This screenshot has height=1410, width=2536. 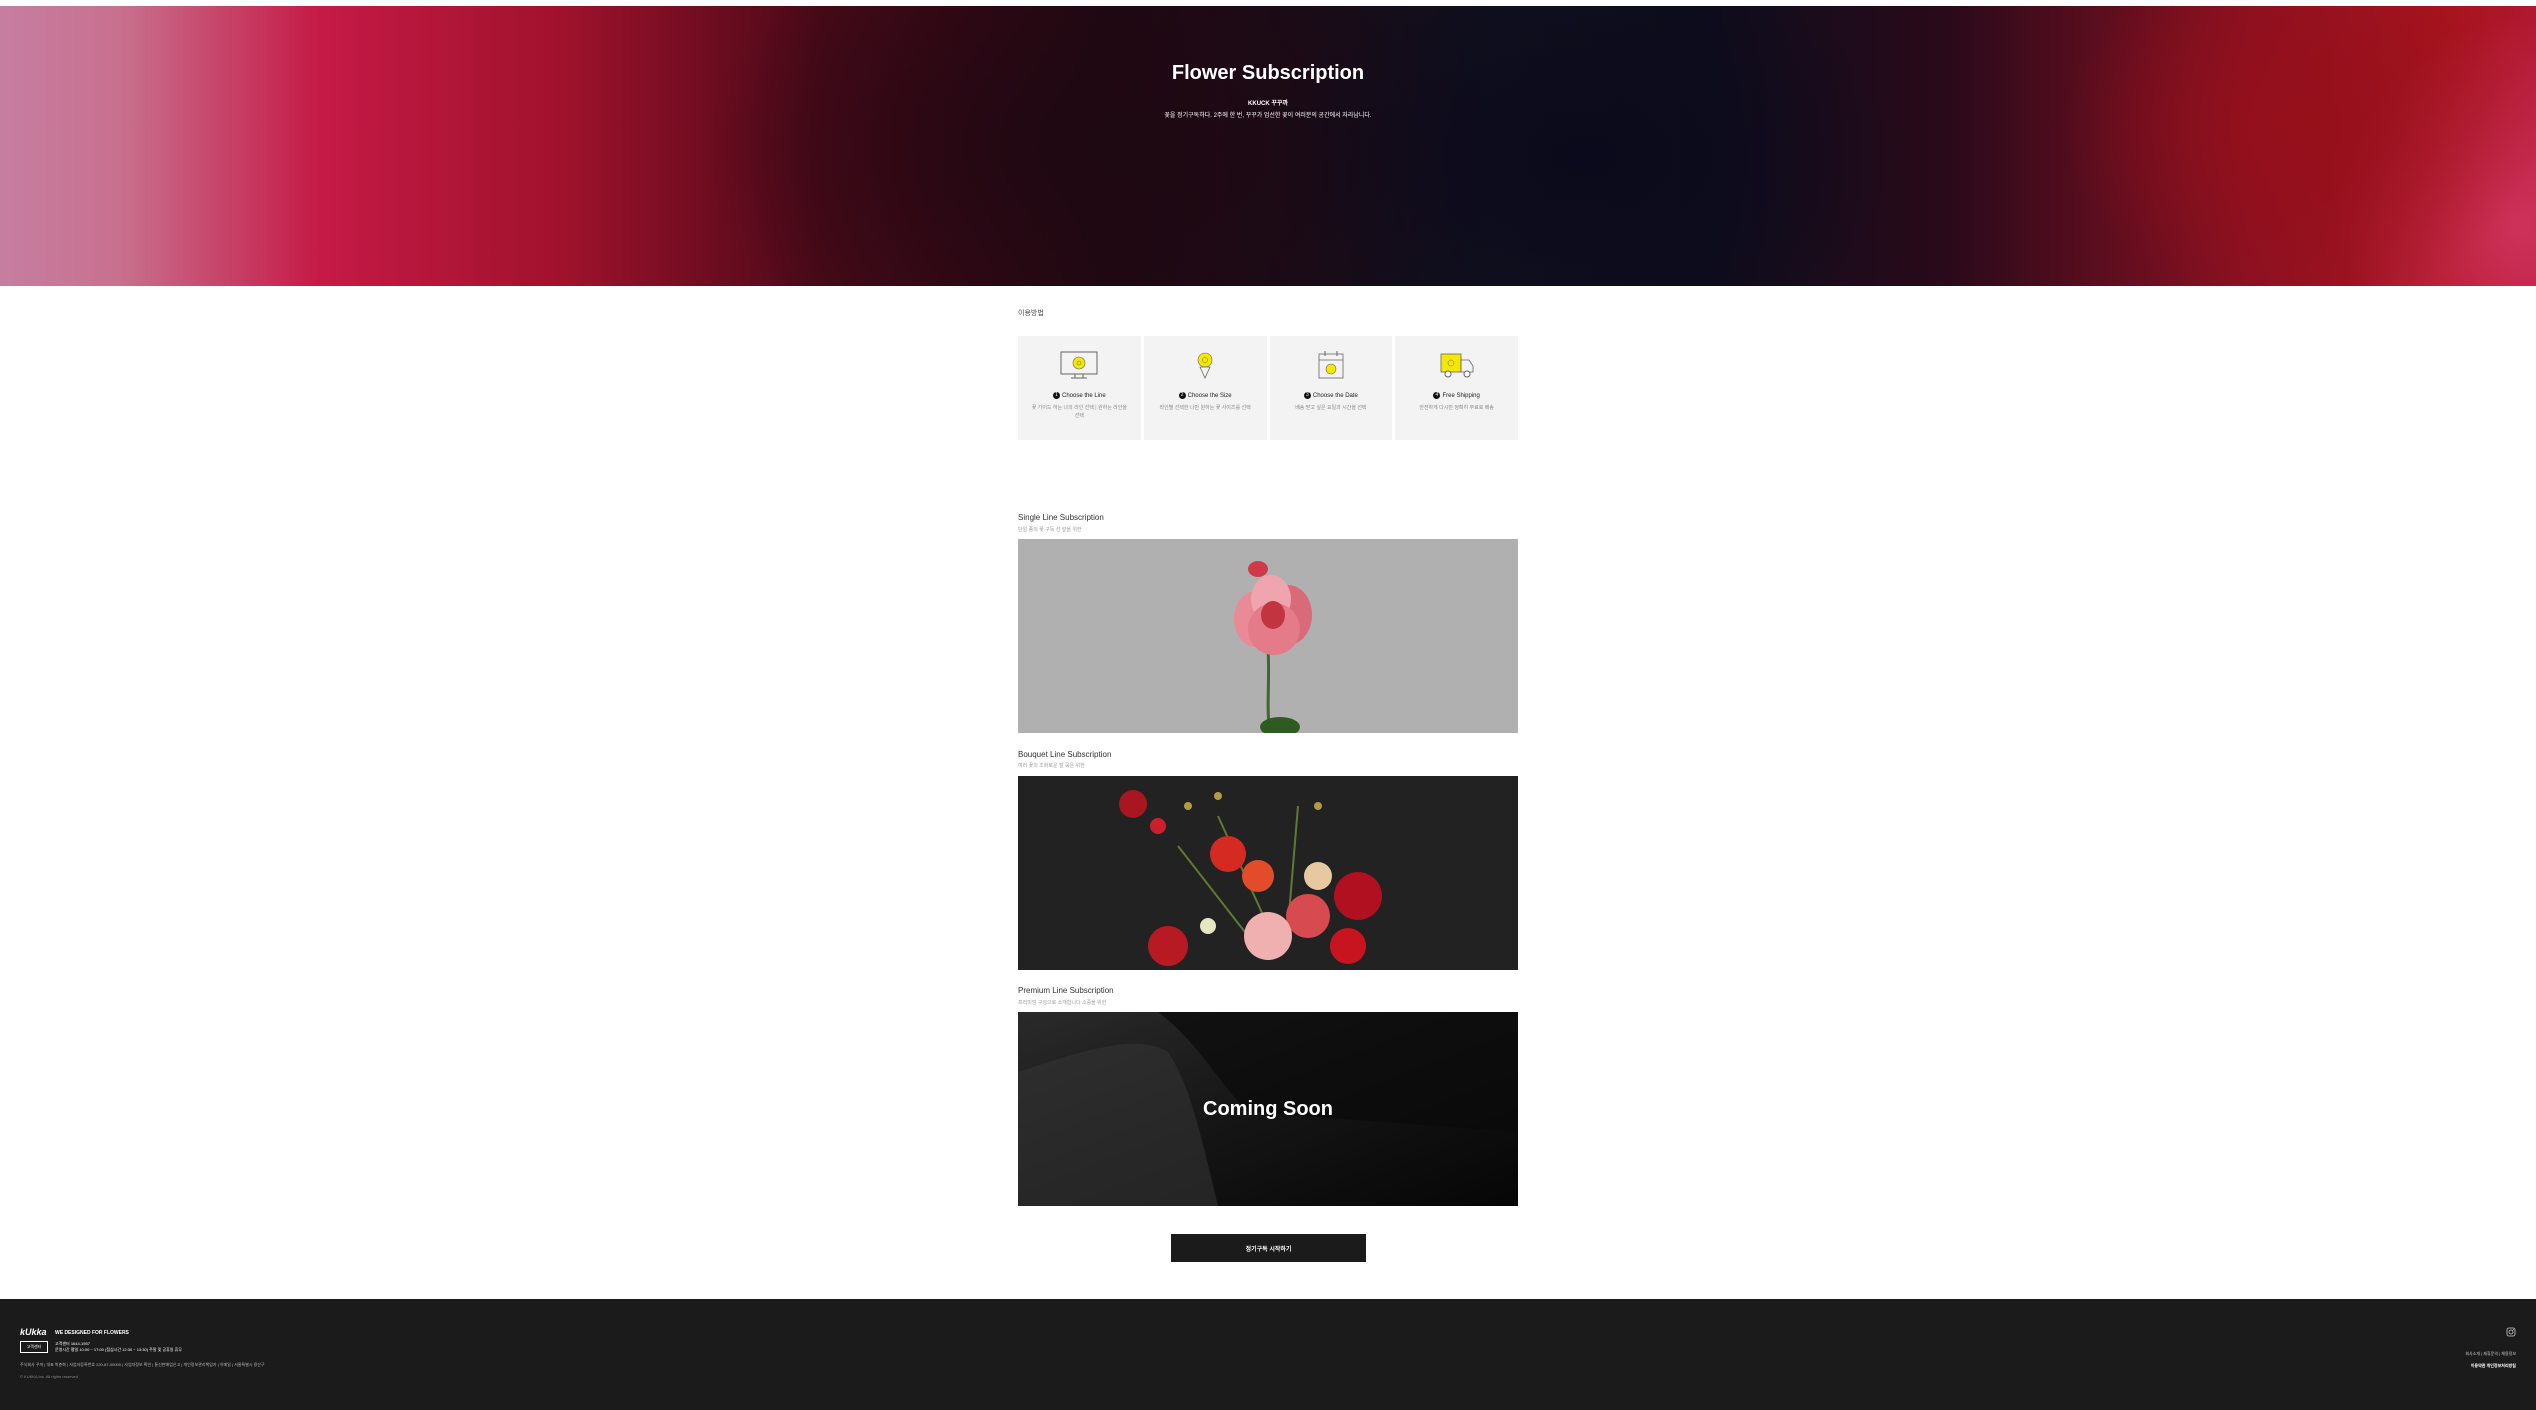 I want to click on step-free-shipping: 4 Free Shipping 안전하게 다시만 정확히 무료로 배송, so click(x=1456, y=388).